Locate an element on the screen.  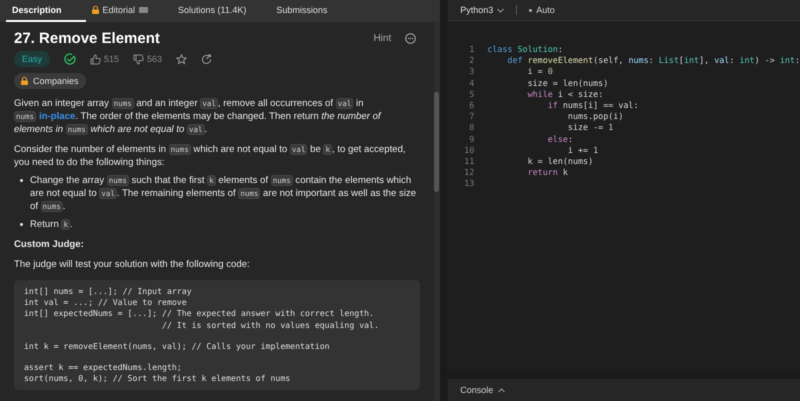
section-heading: Custom Judge: is located at coordinates (49, 244).